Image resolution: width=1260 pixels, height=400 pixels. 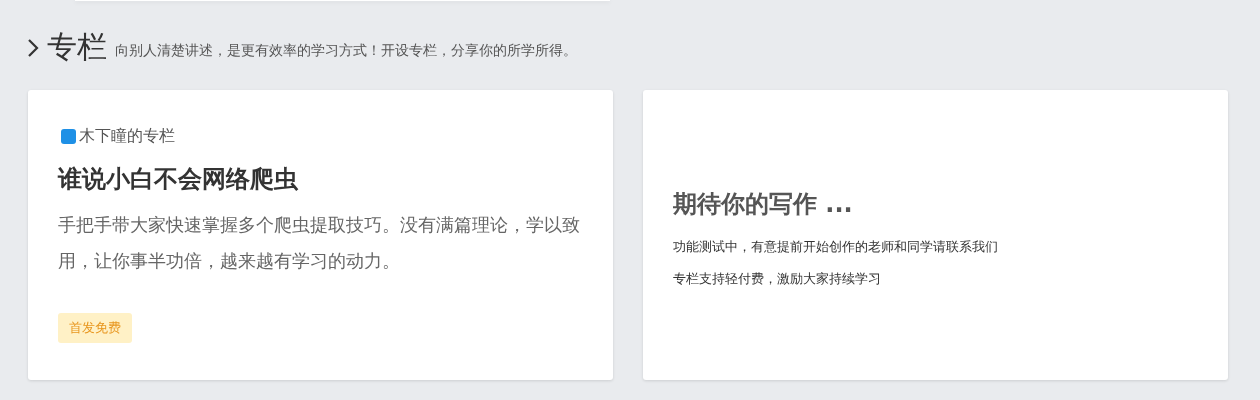 What do you see at coordinates (836, 247) in the screenshot?
I see `invite-text: 功能测试中，有意提前开始创作的老师和同学请联系我们` at bounding box center [836, 247].